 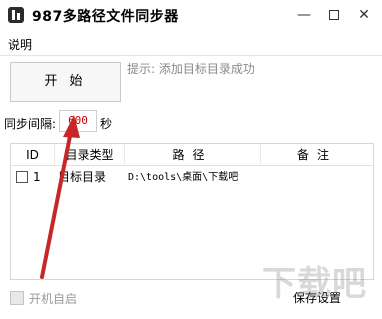 What do you see at coordinates (37, 177) in the screenshot?
I see `row-id: 1` at bounding box center [37, 177].